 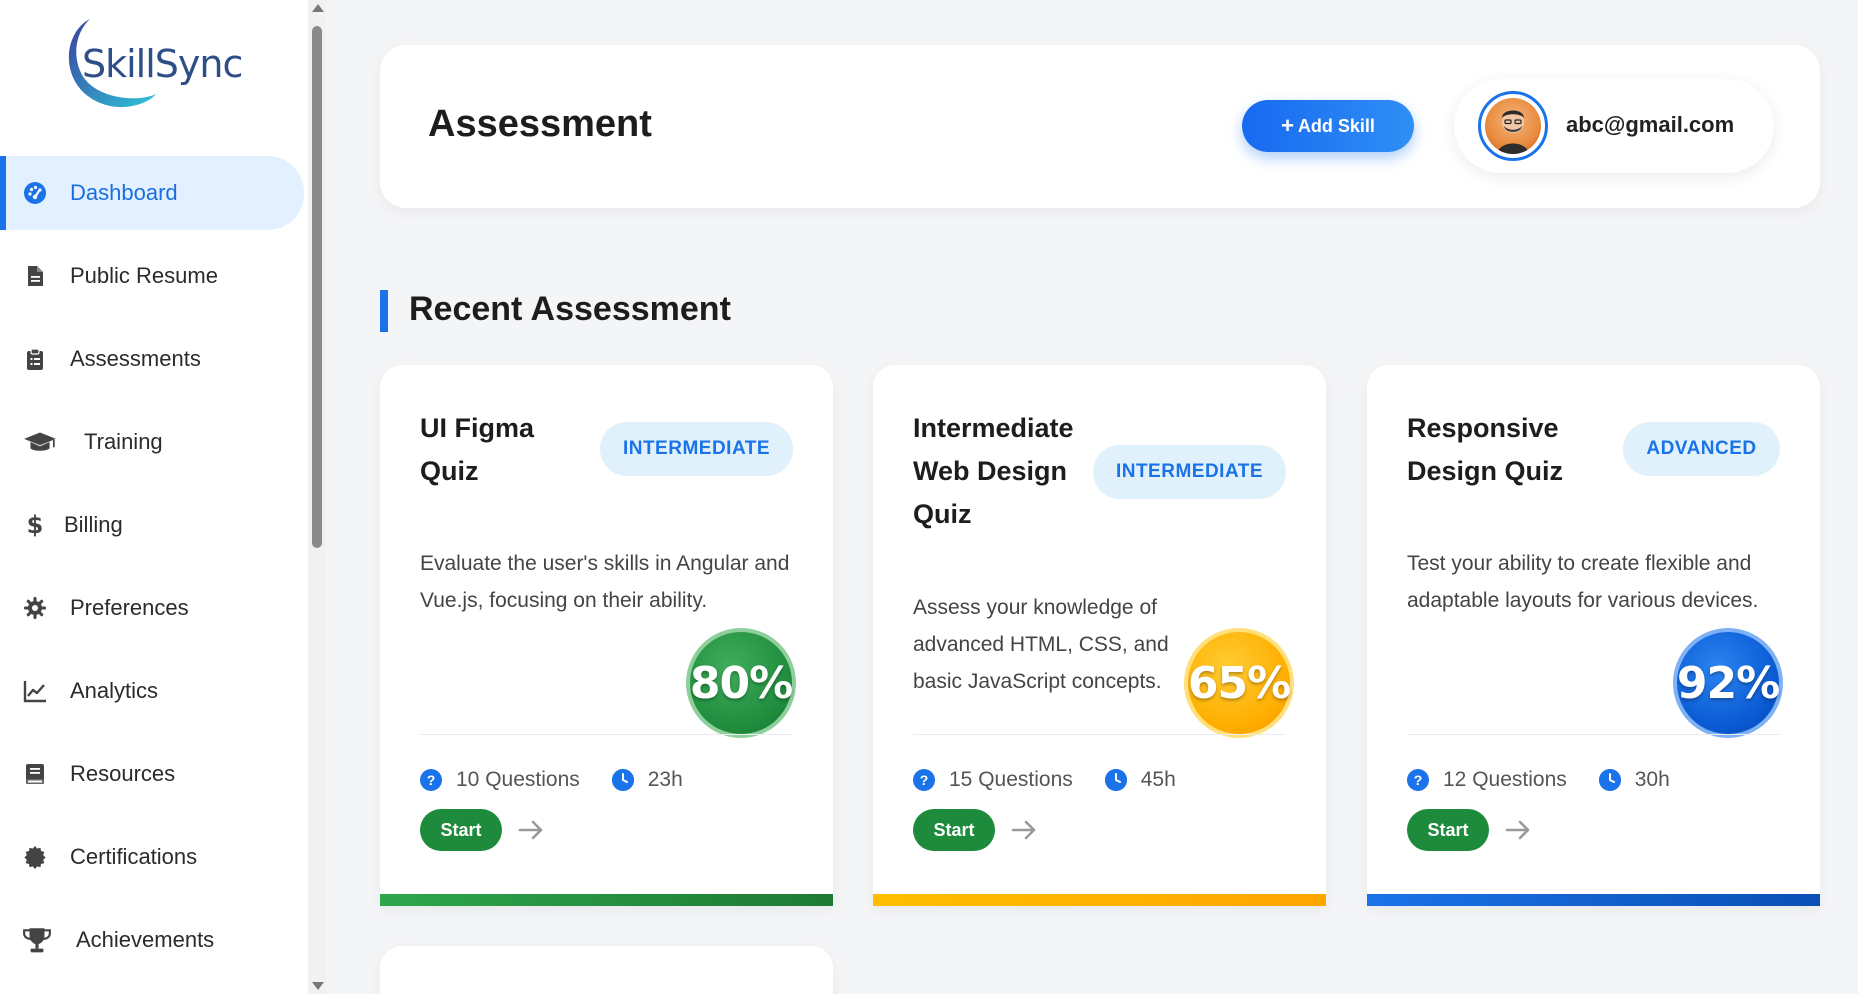 What do you see at coordinates (741, 683) in the screenshot?
I see `score-badge: 80%` at bounding box center [741, 683].